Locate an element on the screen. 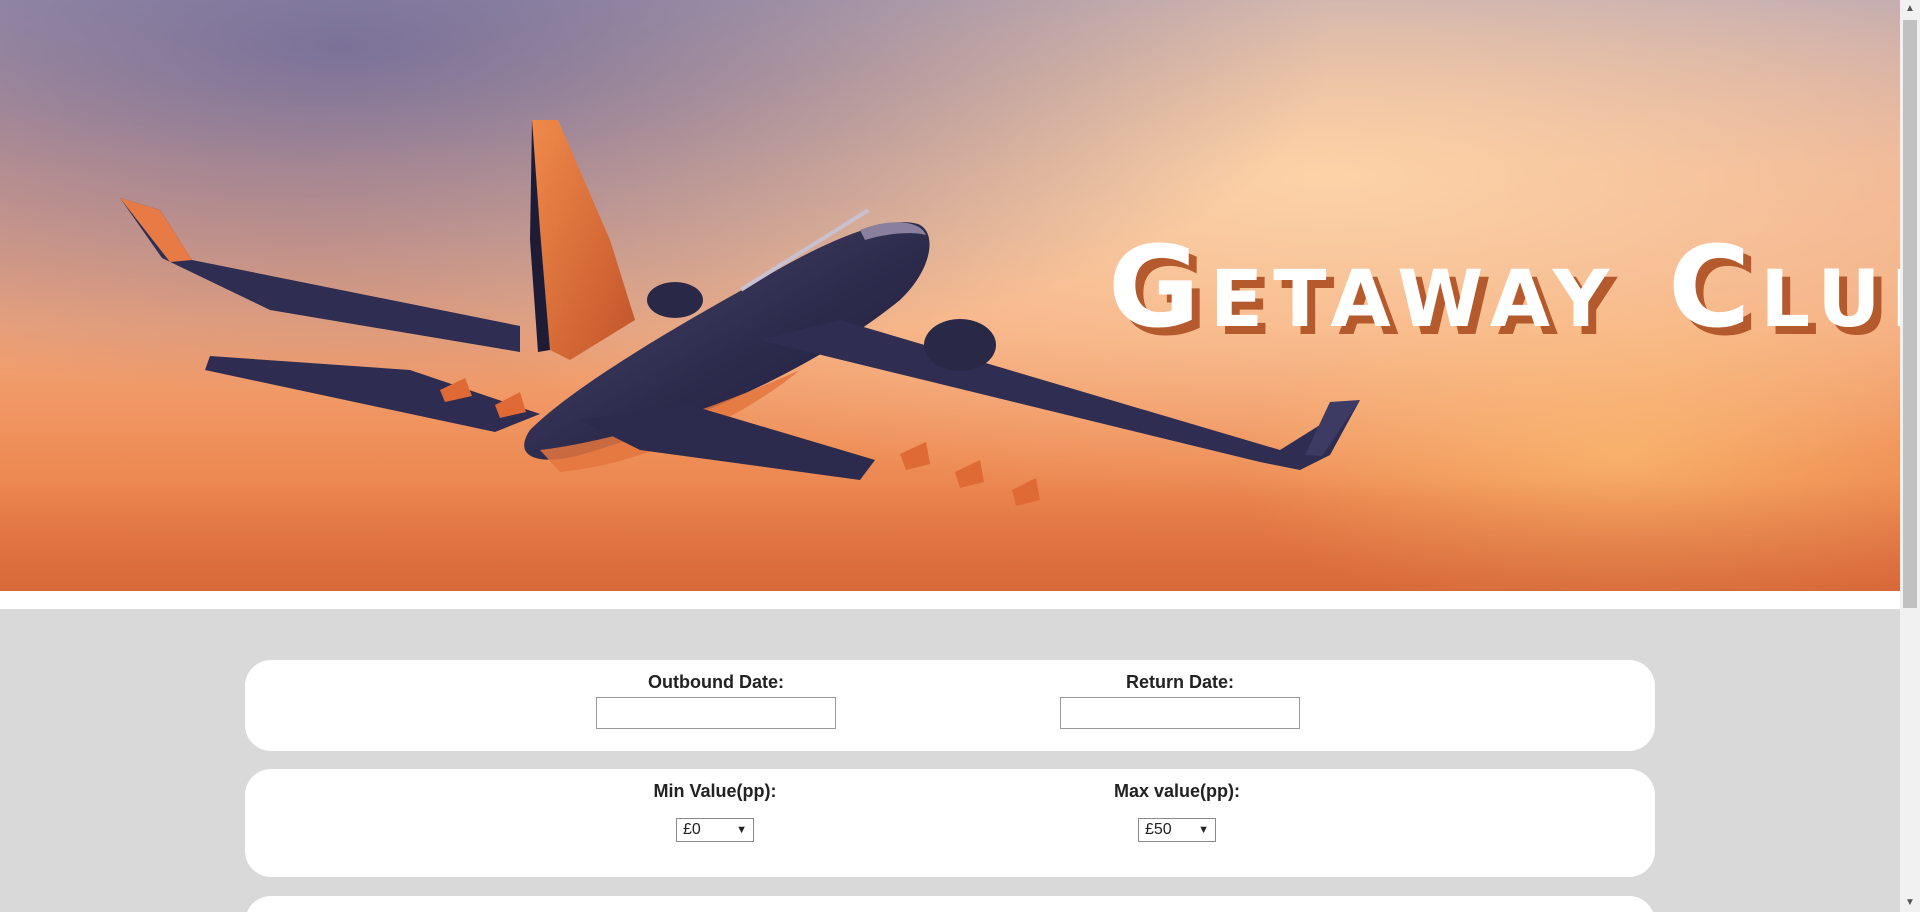 This screenshot has height=912, width=1920. max-value-label: Max value(pp): is located at coordinates (1177, 791).